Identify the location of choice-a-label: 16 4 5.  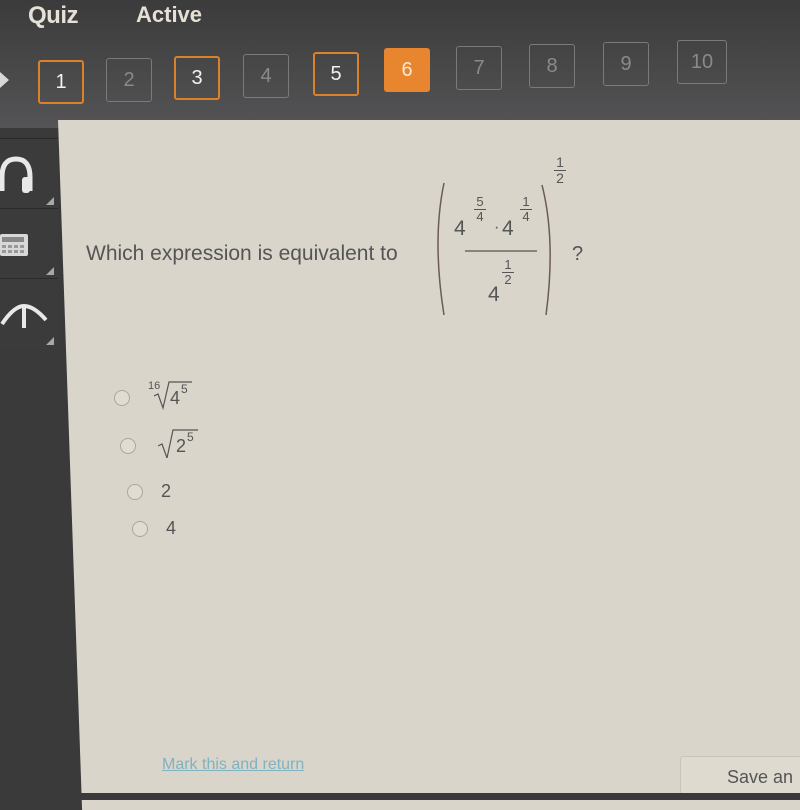
(188, 396).